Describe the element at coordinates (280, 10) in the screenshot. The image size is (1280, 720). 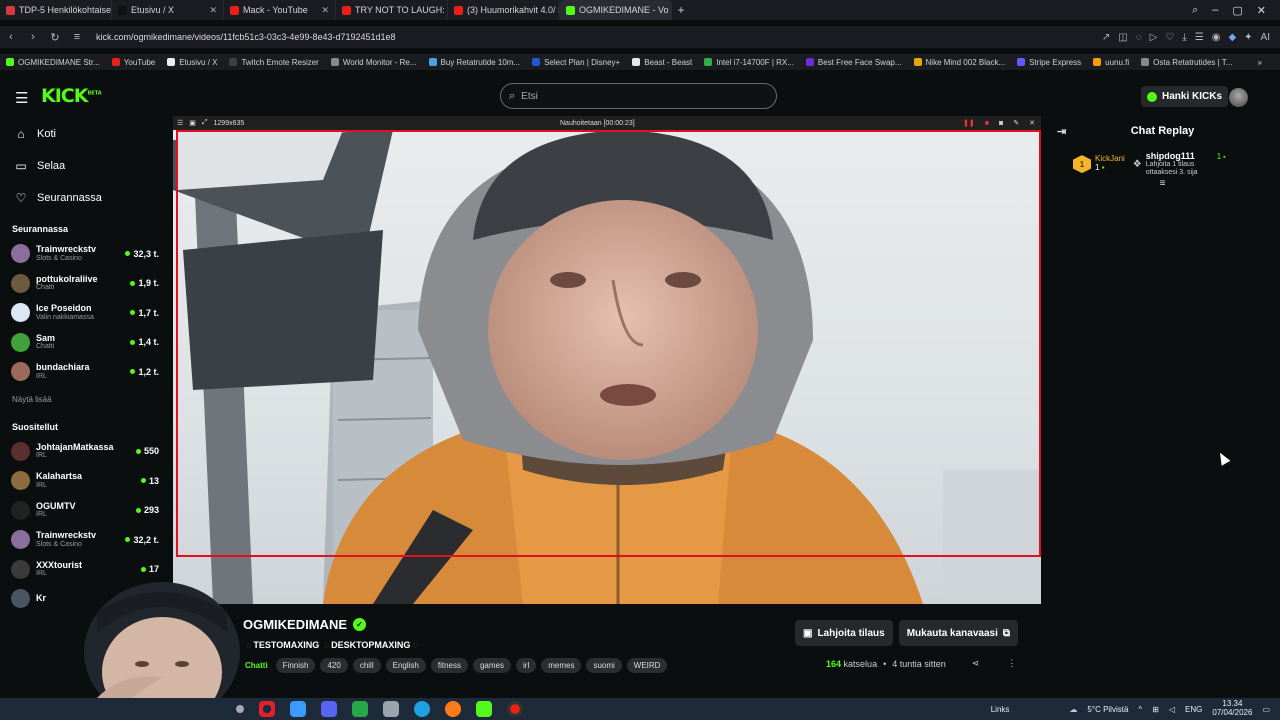
I see `browser-tab: Mack - YouTube ✕` at that location.